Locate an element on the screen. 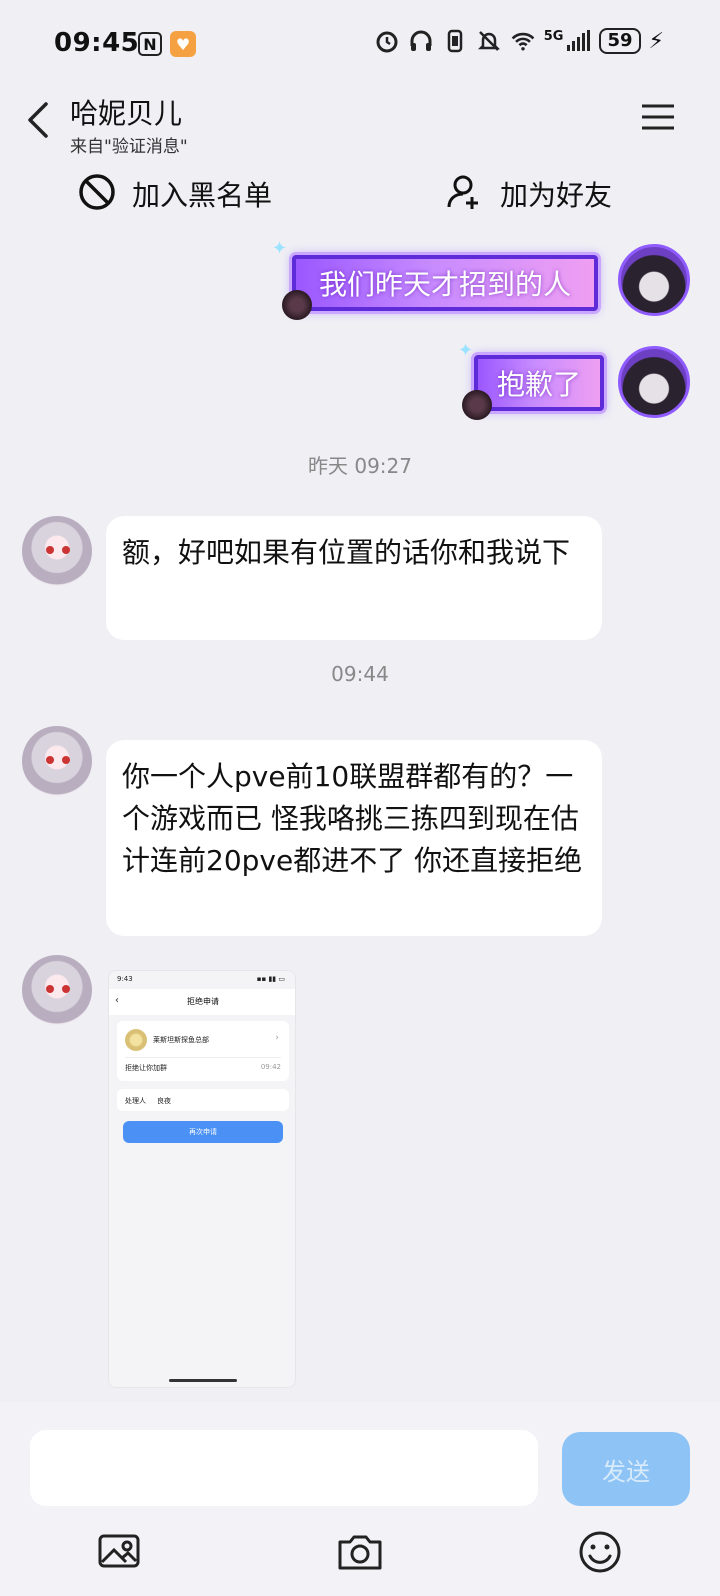 This screenshot has height=1596, width=720. back-icon is located at coordinates (40, 120).